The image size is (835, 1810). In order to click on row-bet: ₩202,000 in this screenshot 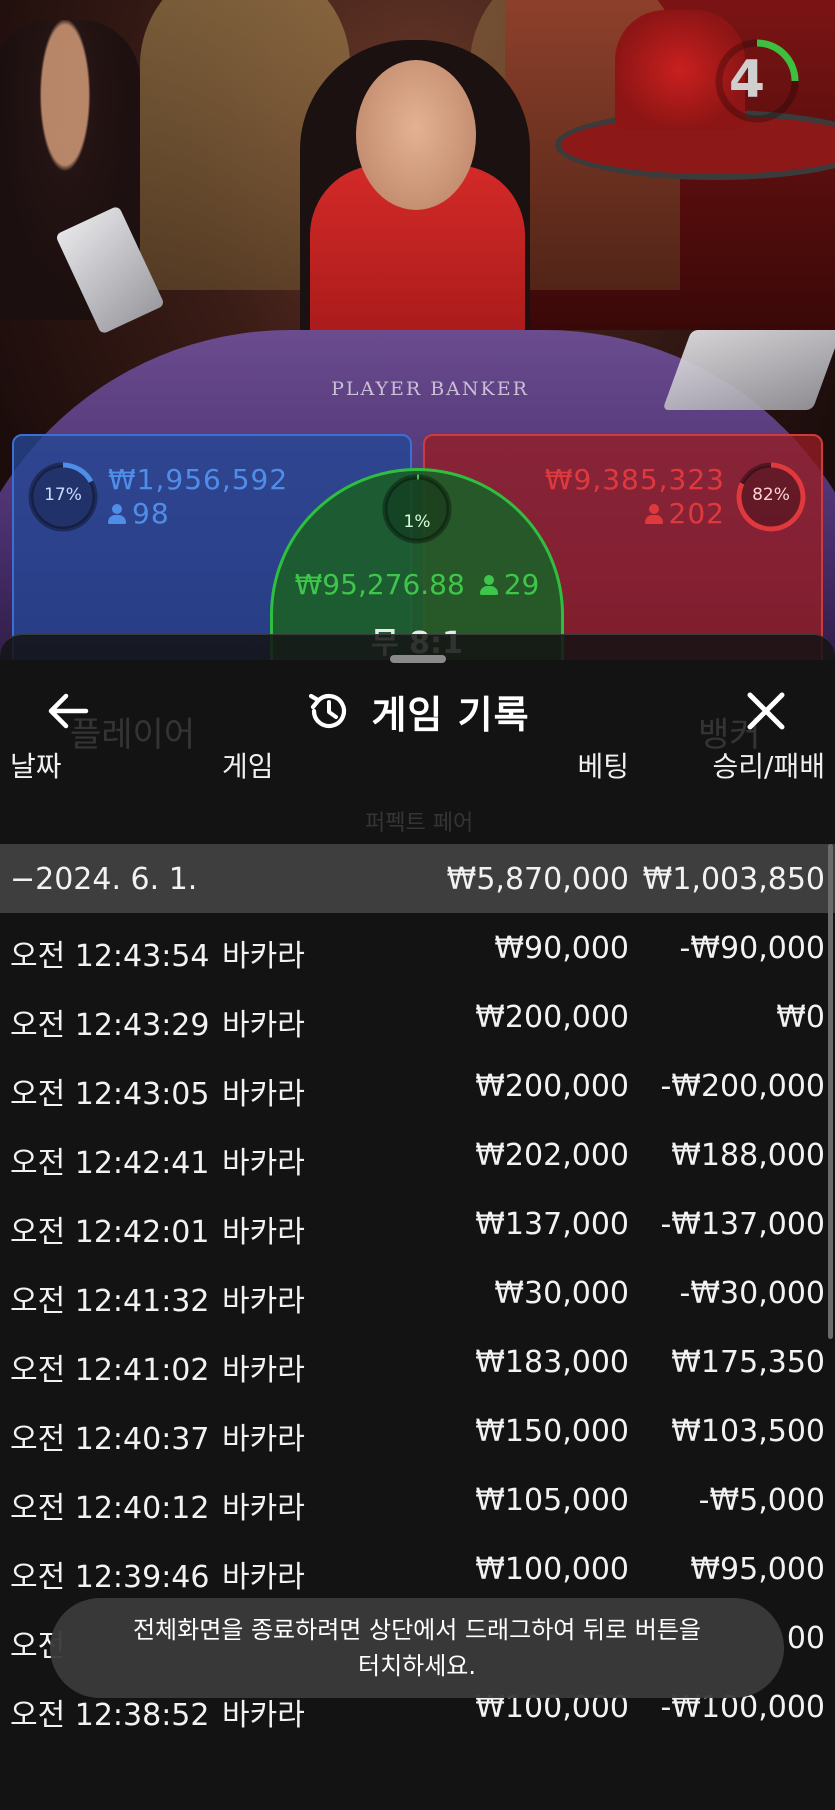, I will do `click(552, 1155)`.